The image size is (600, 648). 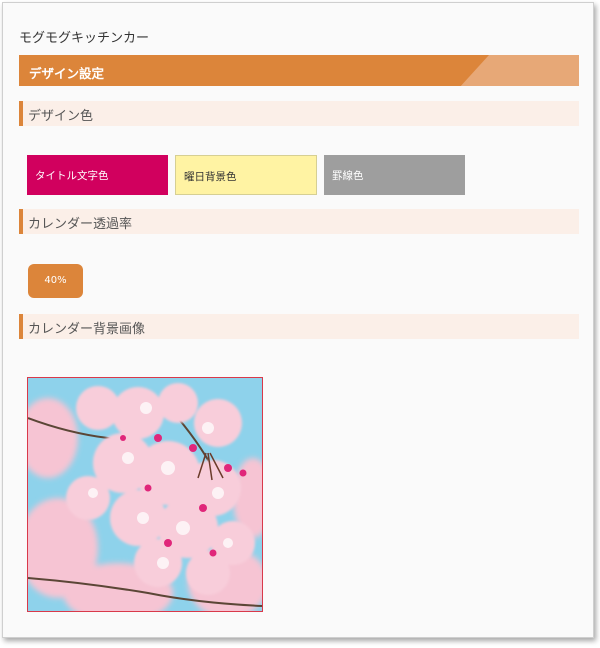 I want to click on design-color-heading: デザイン色, so click(x=299, y=113).